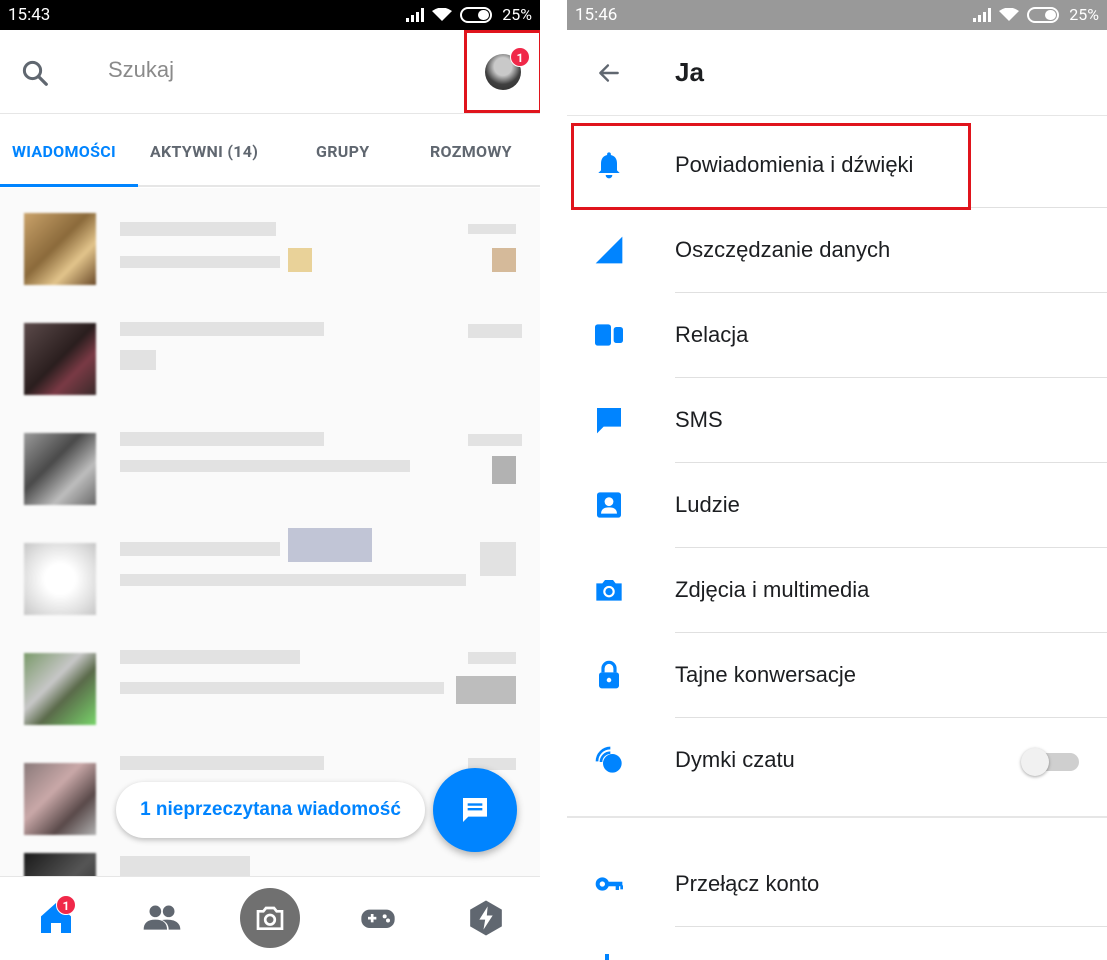  I want to click on status-bar: 15:43 25%, so click(270, 15).